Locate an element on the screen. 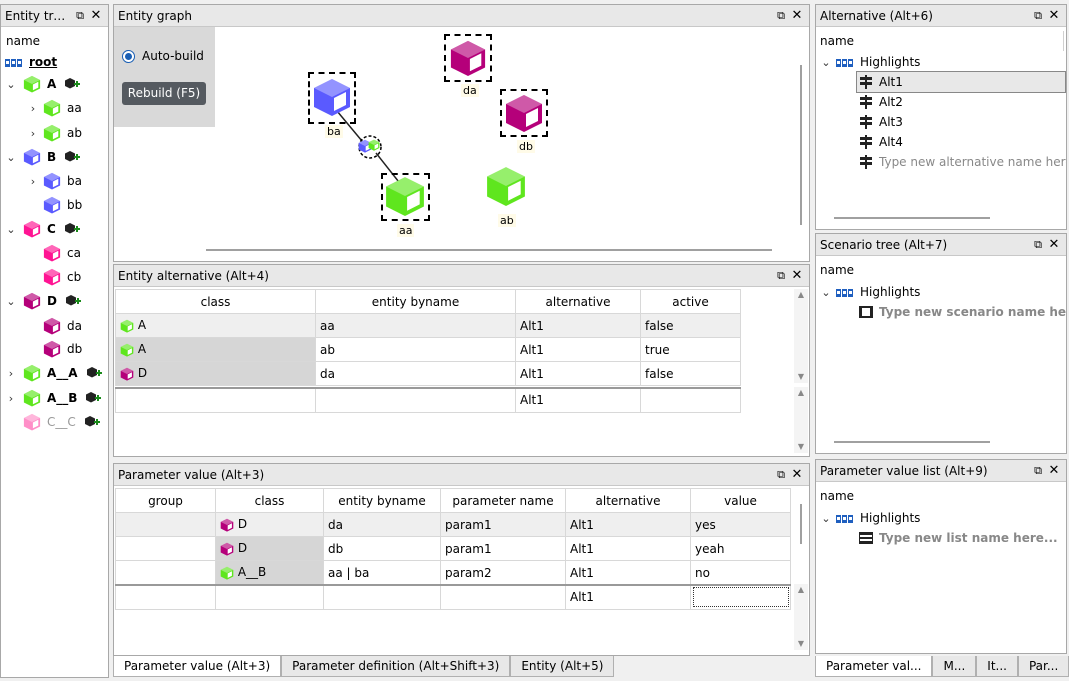 The width and height of the screenshot is (1069, 681). table-row: D da Alt1 false is located at coordinates (428, 373).